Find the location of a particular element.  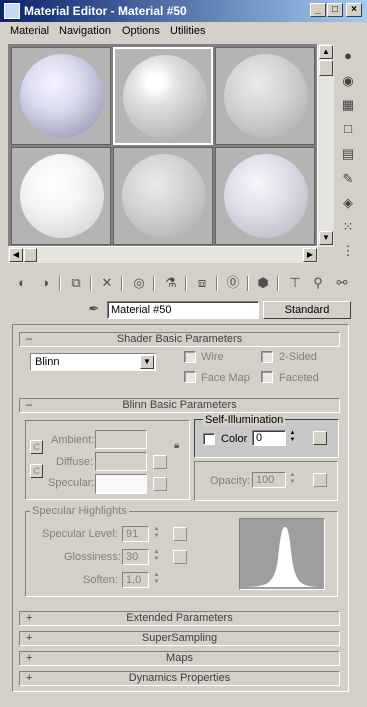

material-type-button: Standard is located at coordinates (307, 310).